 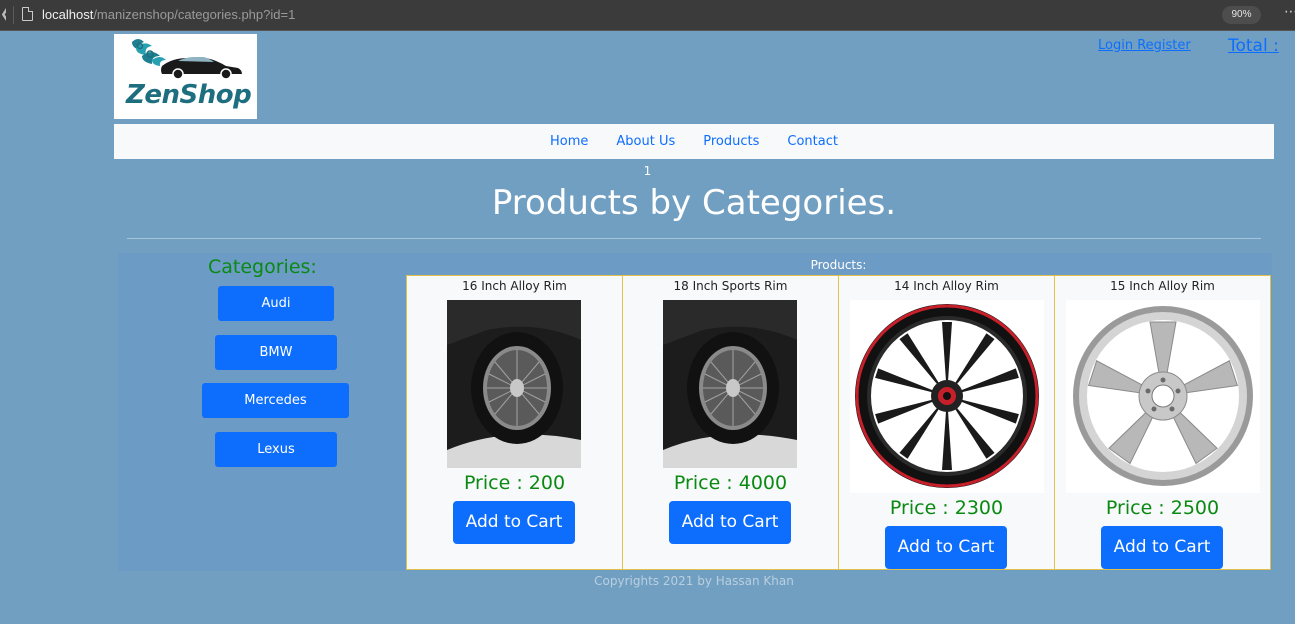 I want to click on product-price: Price : 4000, so click(x=730, y=483).